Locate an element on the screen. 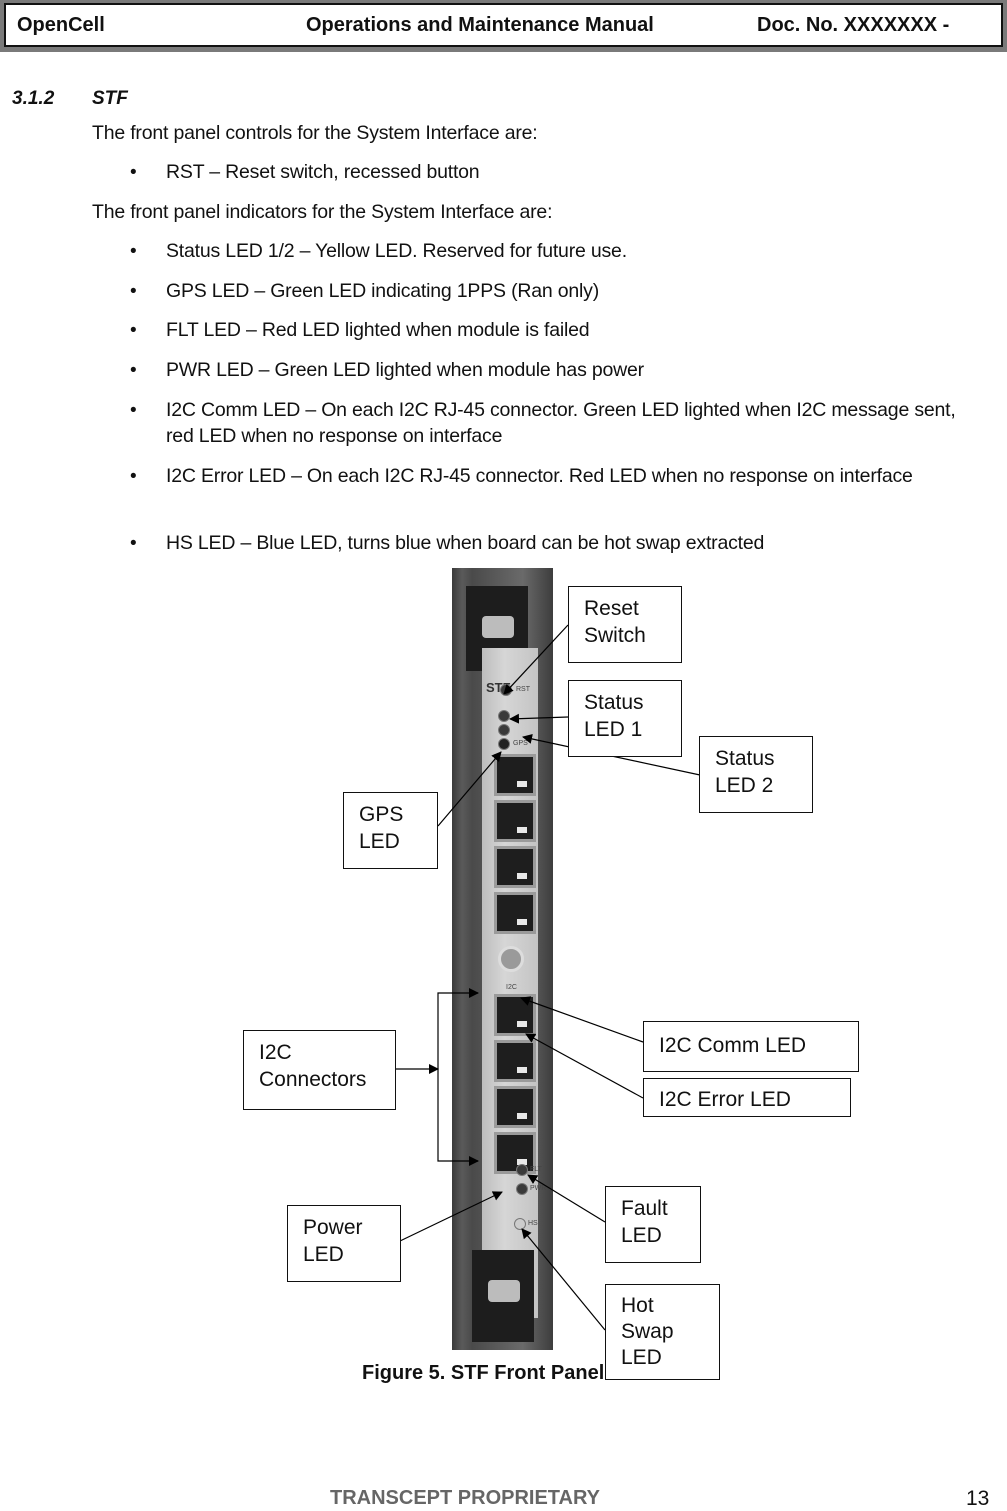 The width and height of the screenshot is (1007, 1511). footer-proprietary: TRANSCEPT PROPRIETARY is located at coordinates (465, 1498).